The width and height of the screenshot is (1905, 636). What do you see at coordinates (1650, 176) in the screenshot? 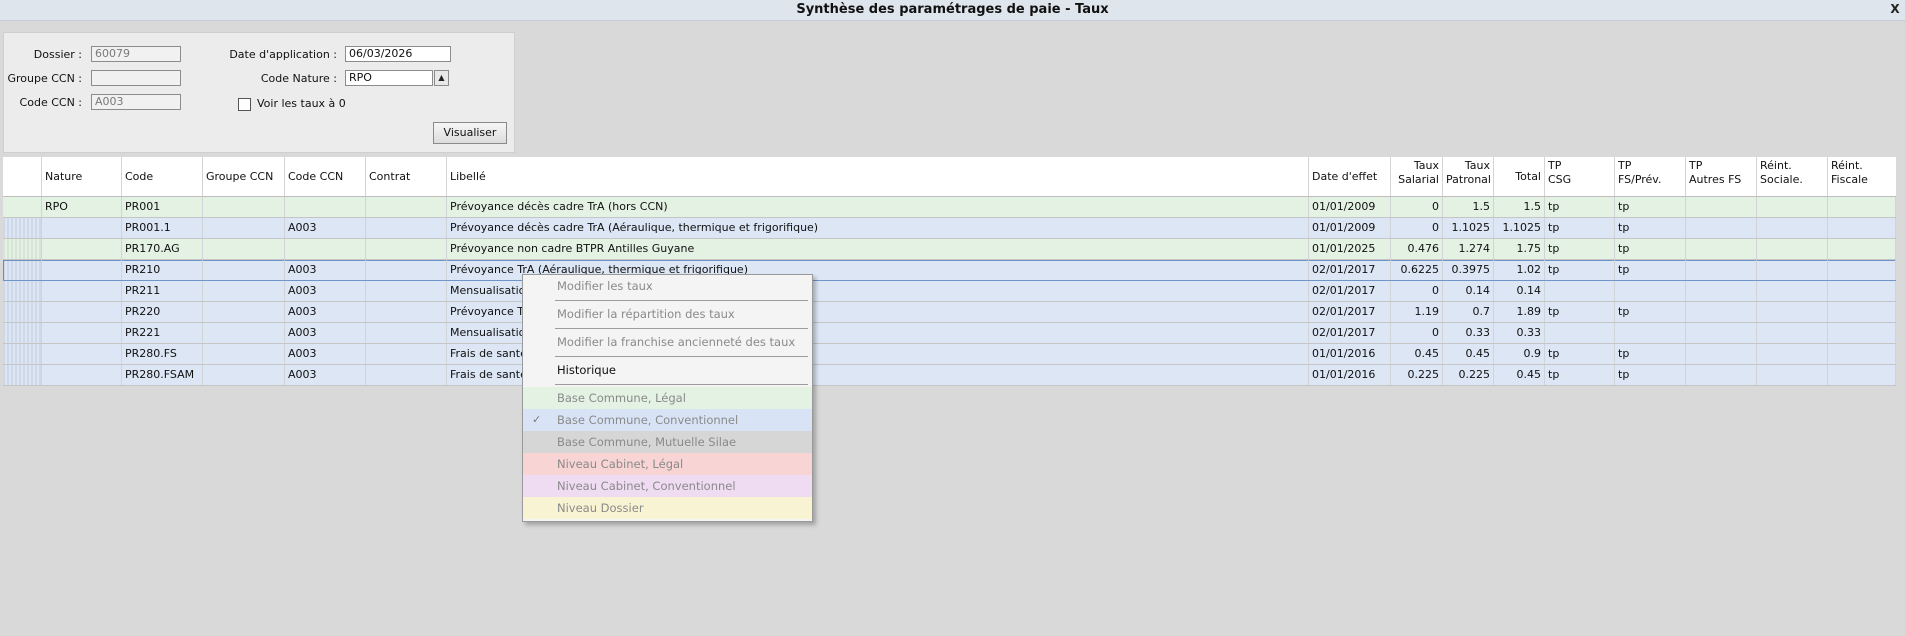
I see `header-tp-fs-prev: TP FS/Prév.` at bounding box center [1650, 176].